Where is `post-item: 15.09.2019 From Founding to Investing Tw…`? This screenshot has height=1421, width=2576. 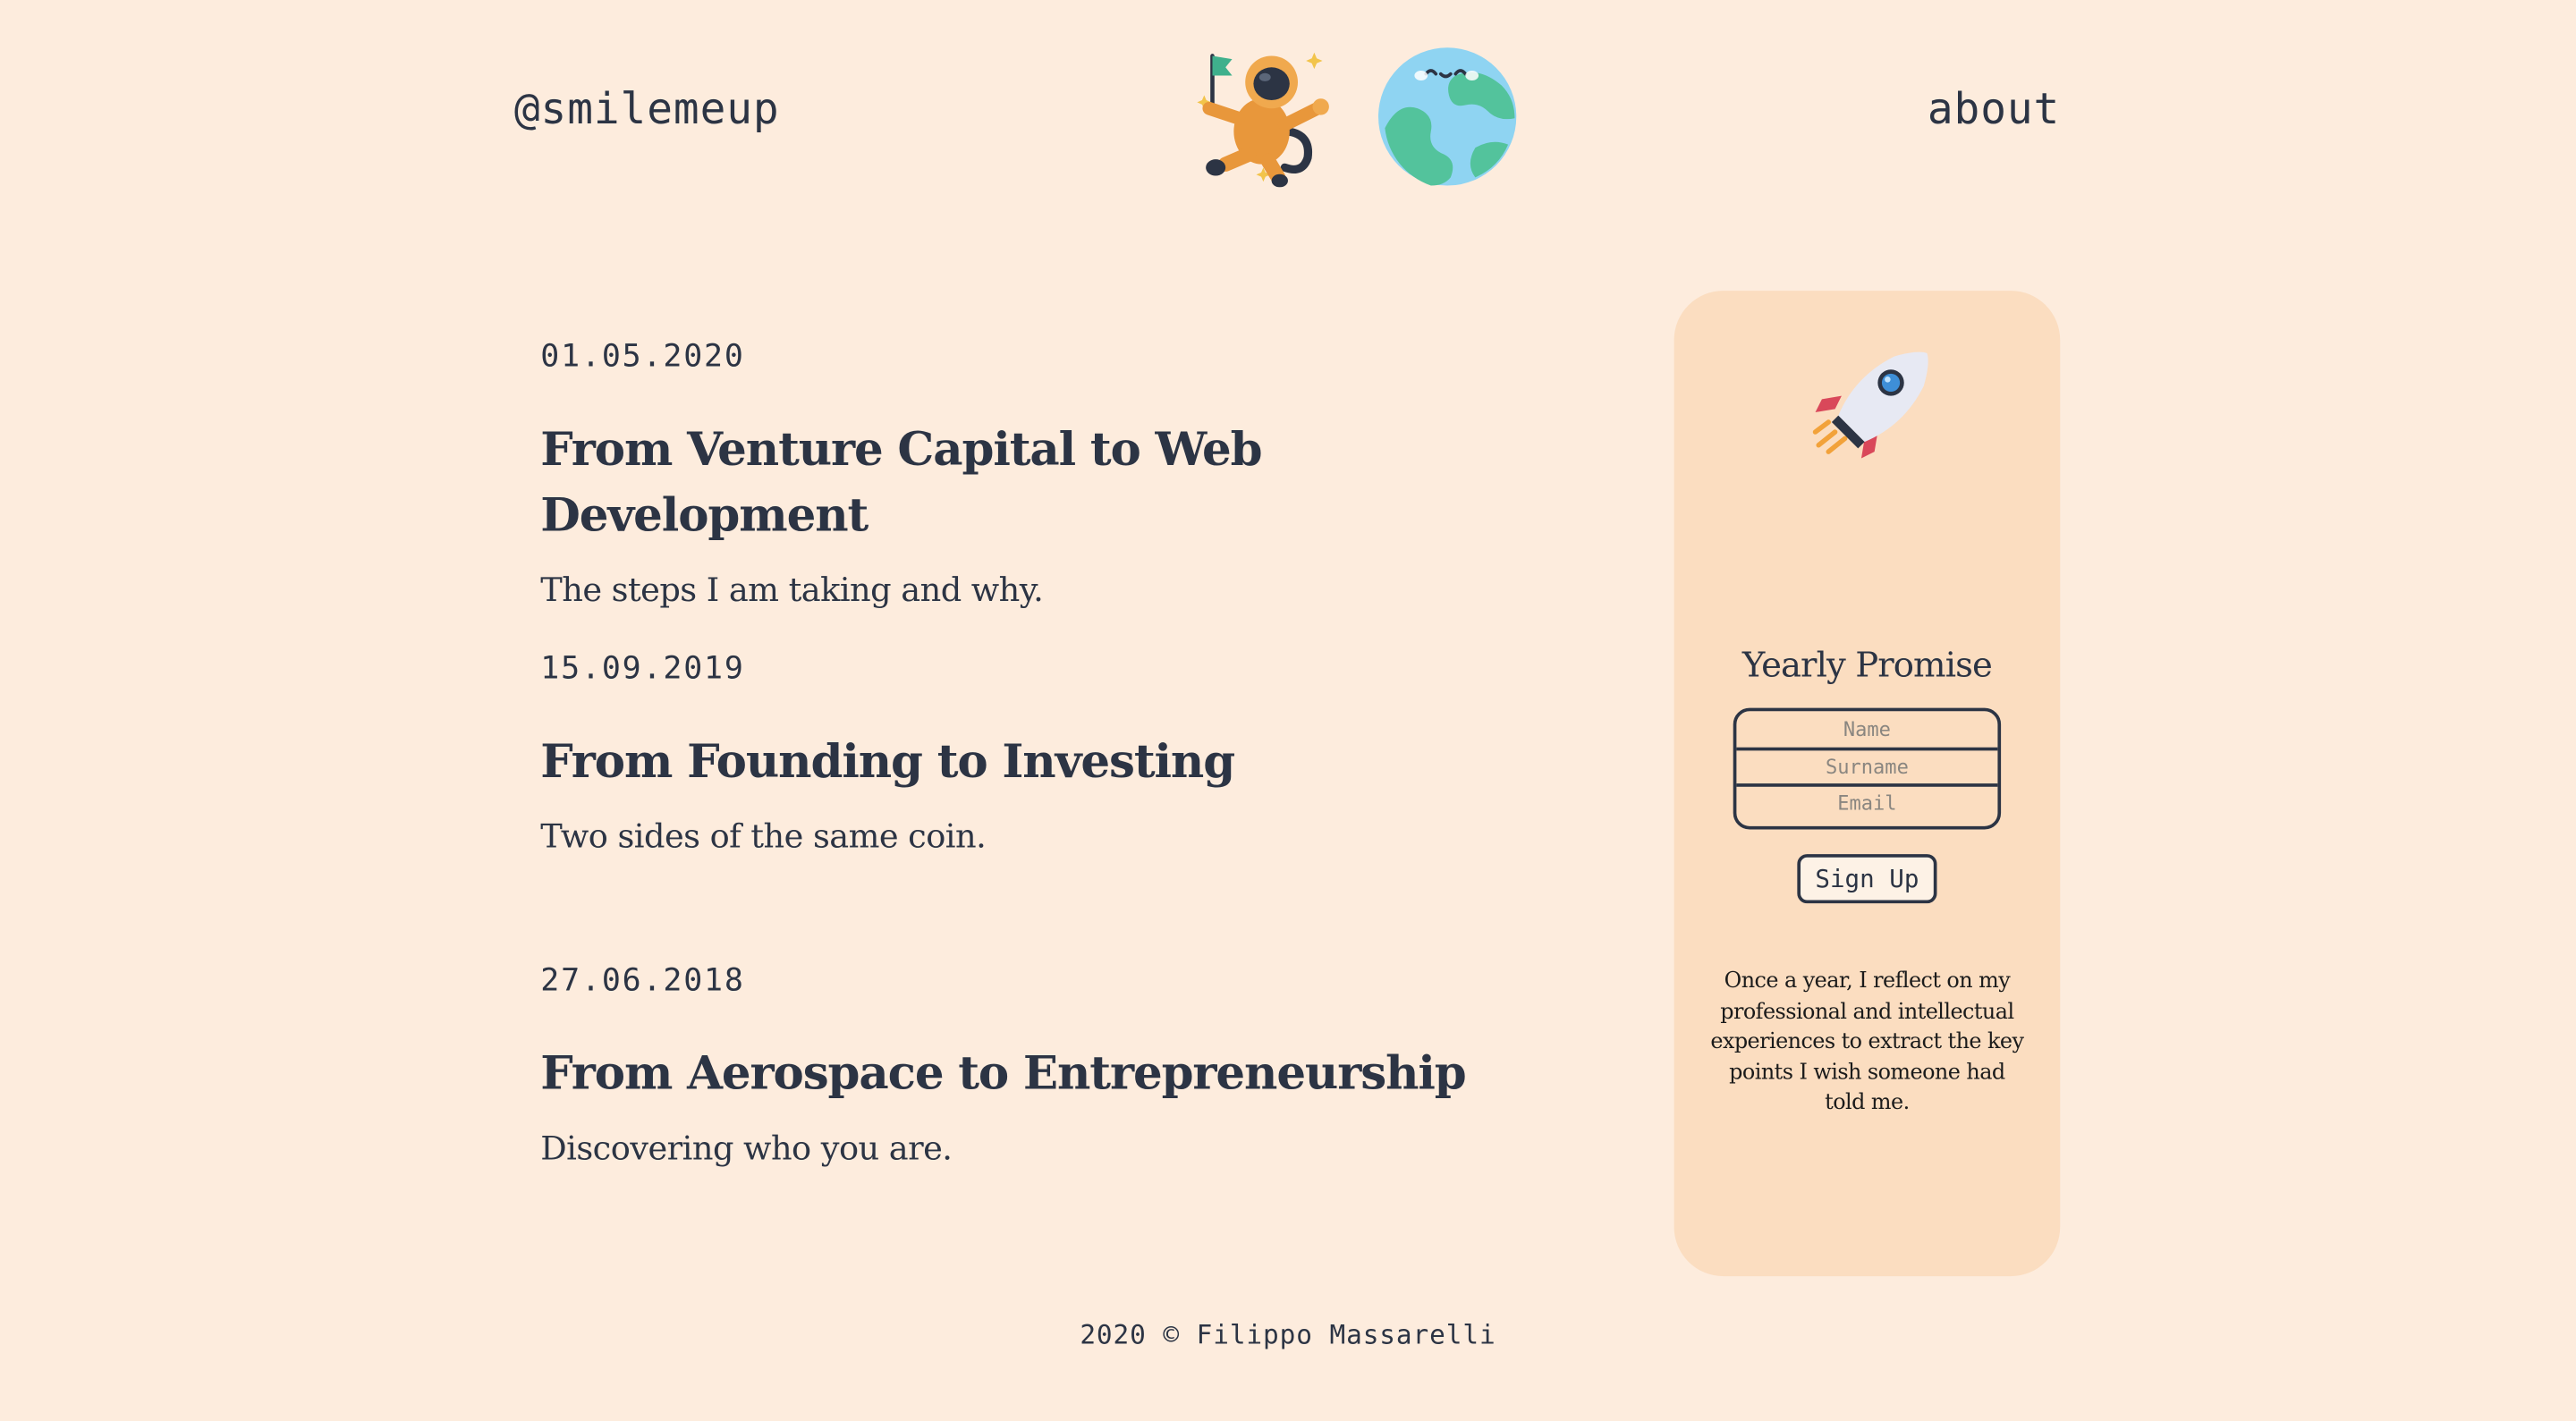 post-item: 15.09.2019 From Founding to Investing Tw… is located at coordinates (1065, 796).